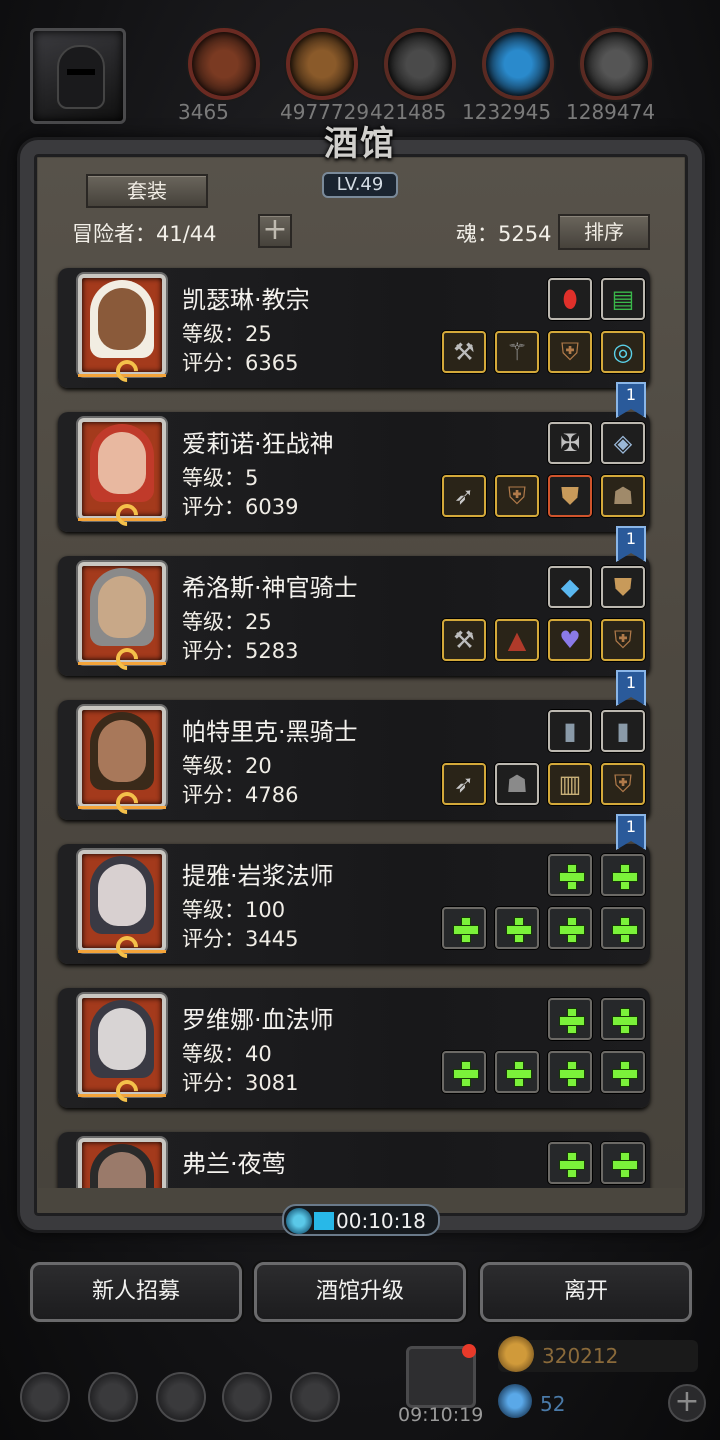  What do you see at coordinates (570, 640) in the screenshot?
I see `equipment-slot: ♥` at bounding box center [570, 640].